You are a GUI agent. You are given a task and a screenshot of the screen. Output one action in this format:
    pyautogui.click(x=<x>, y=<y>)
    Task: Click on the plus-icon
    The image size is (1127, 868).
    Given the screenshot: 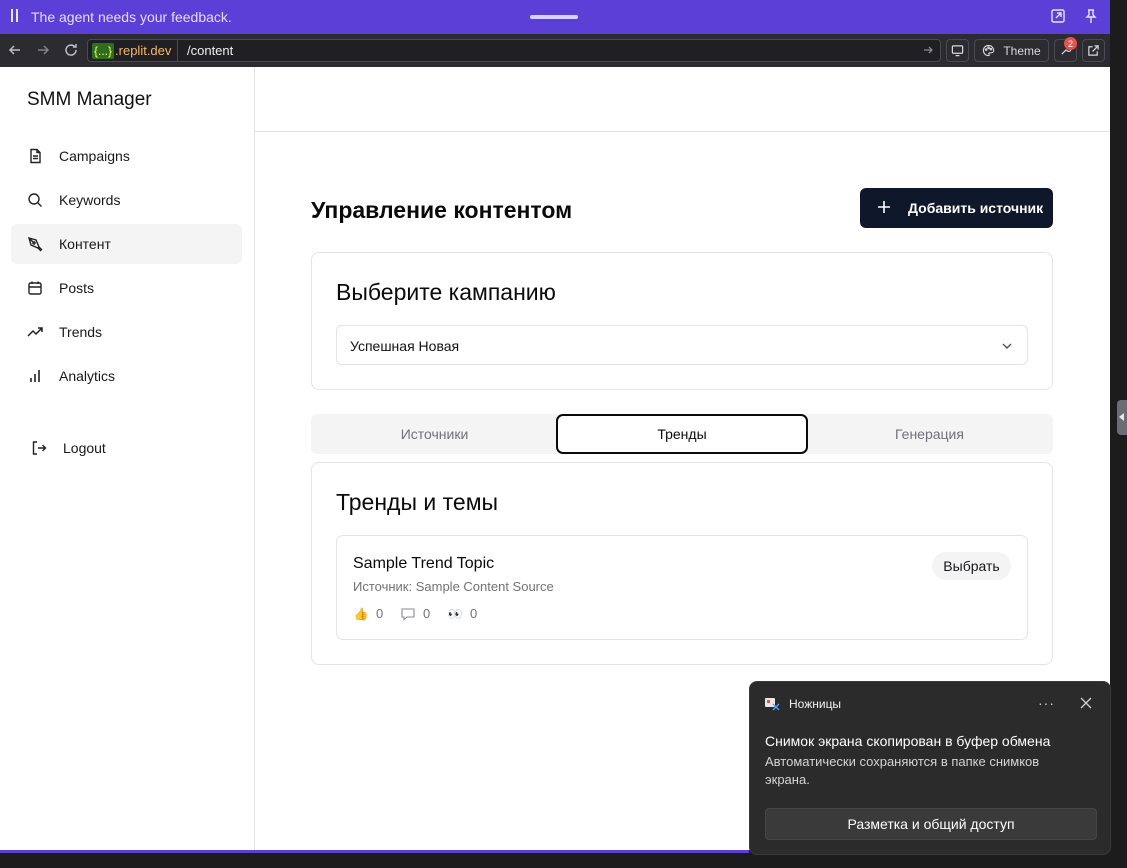 What is the action you would take?
    pyautogui.click(x=884, y=207)
    